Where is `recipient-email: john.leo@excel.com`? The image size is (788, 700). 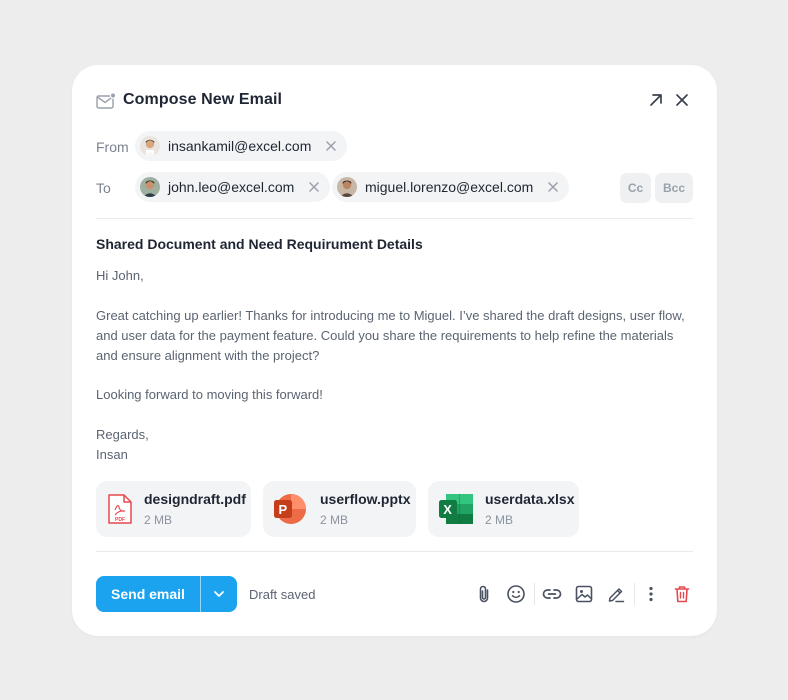
recipient-email: john.leo@excel.com is located at coordinates (231, 187).